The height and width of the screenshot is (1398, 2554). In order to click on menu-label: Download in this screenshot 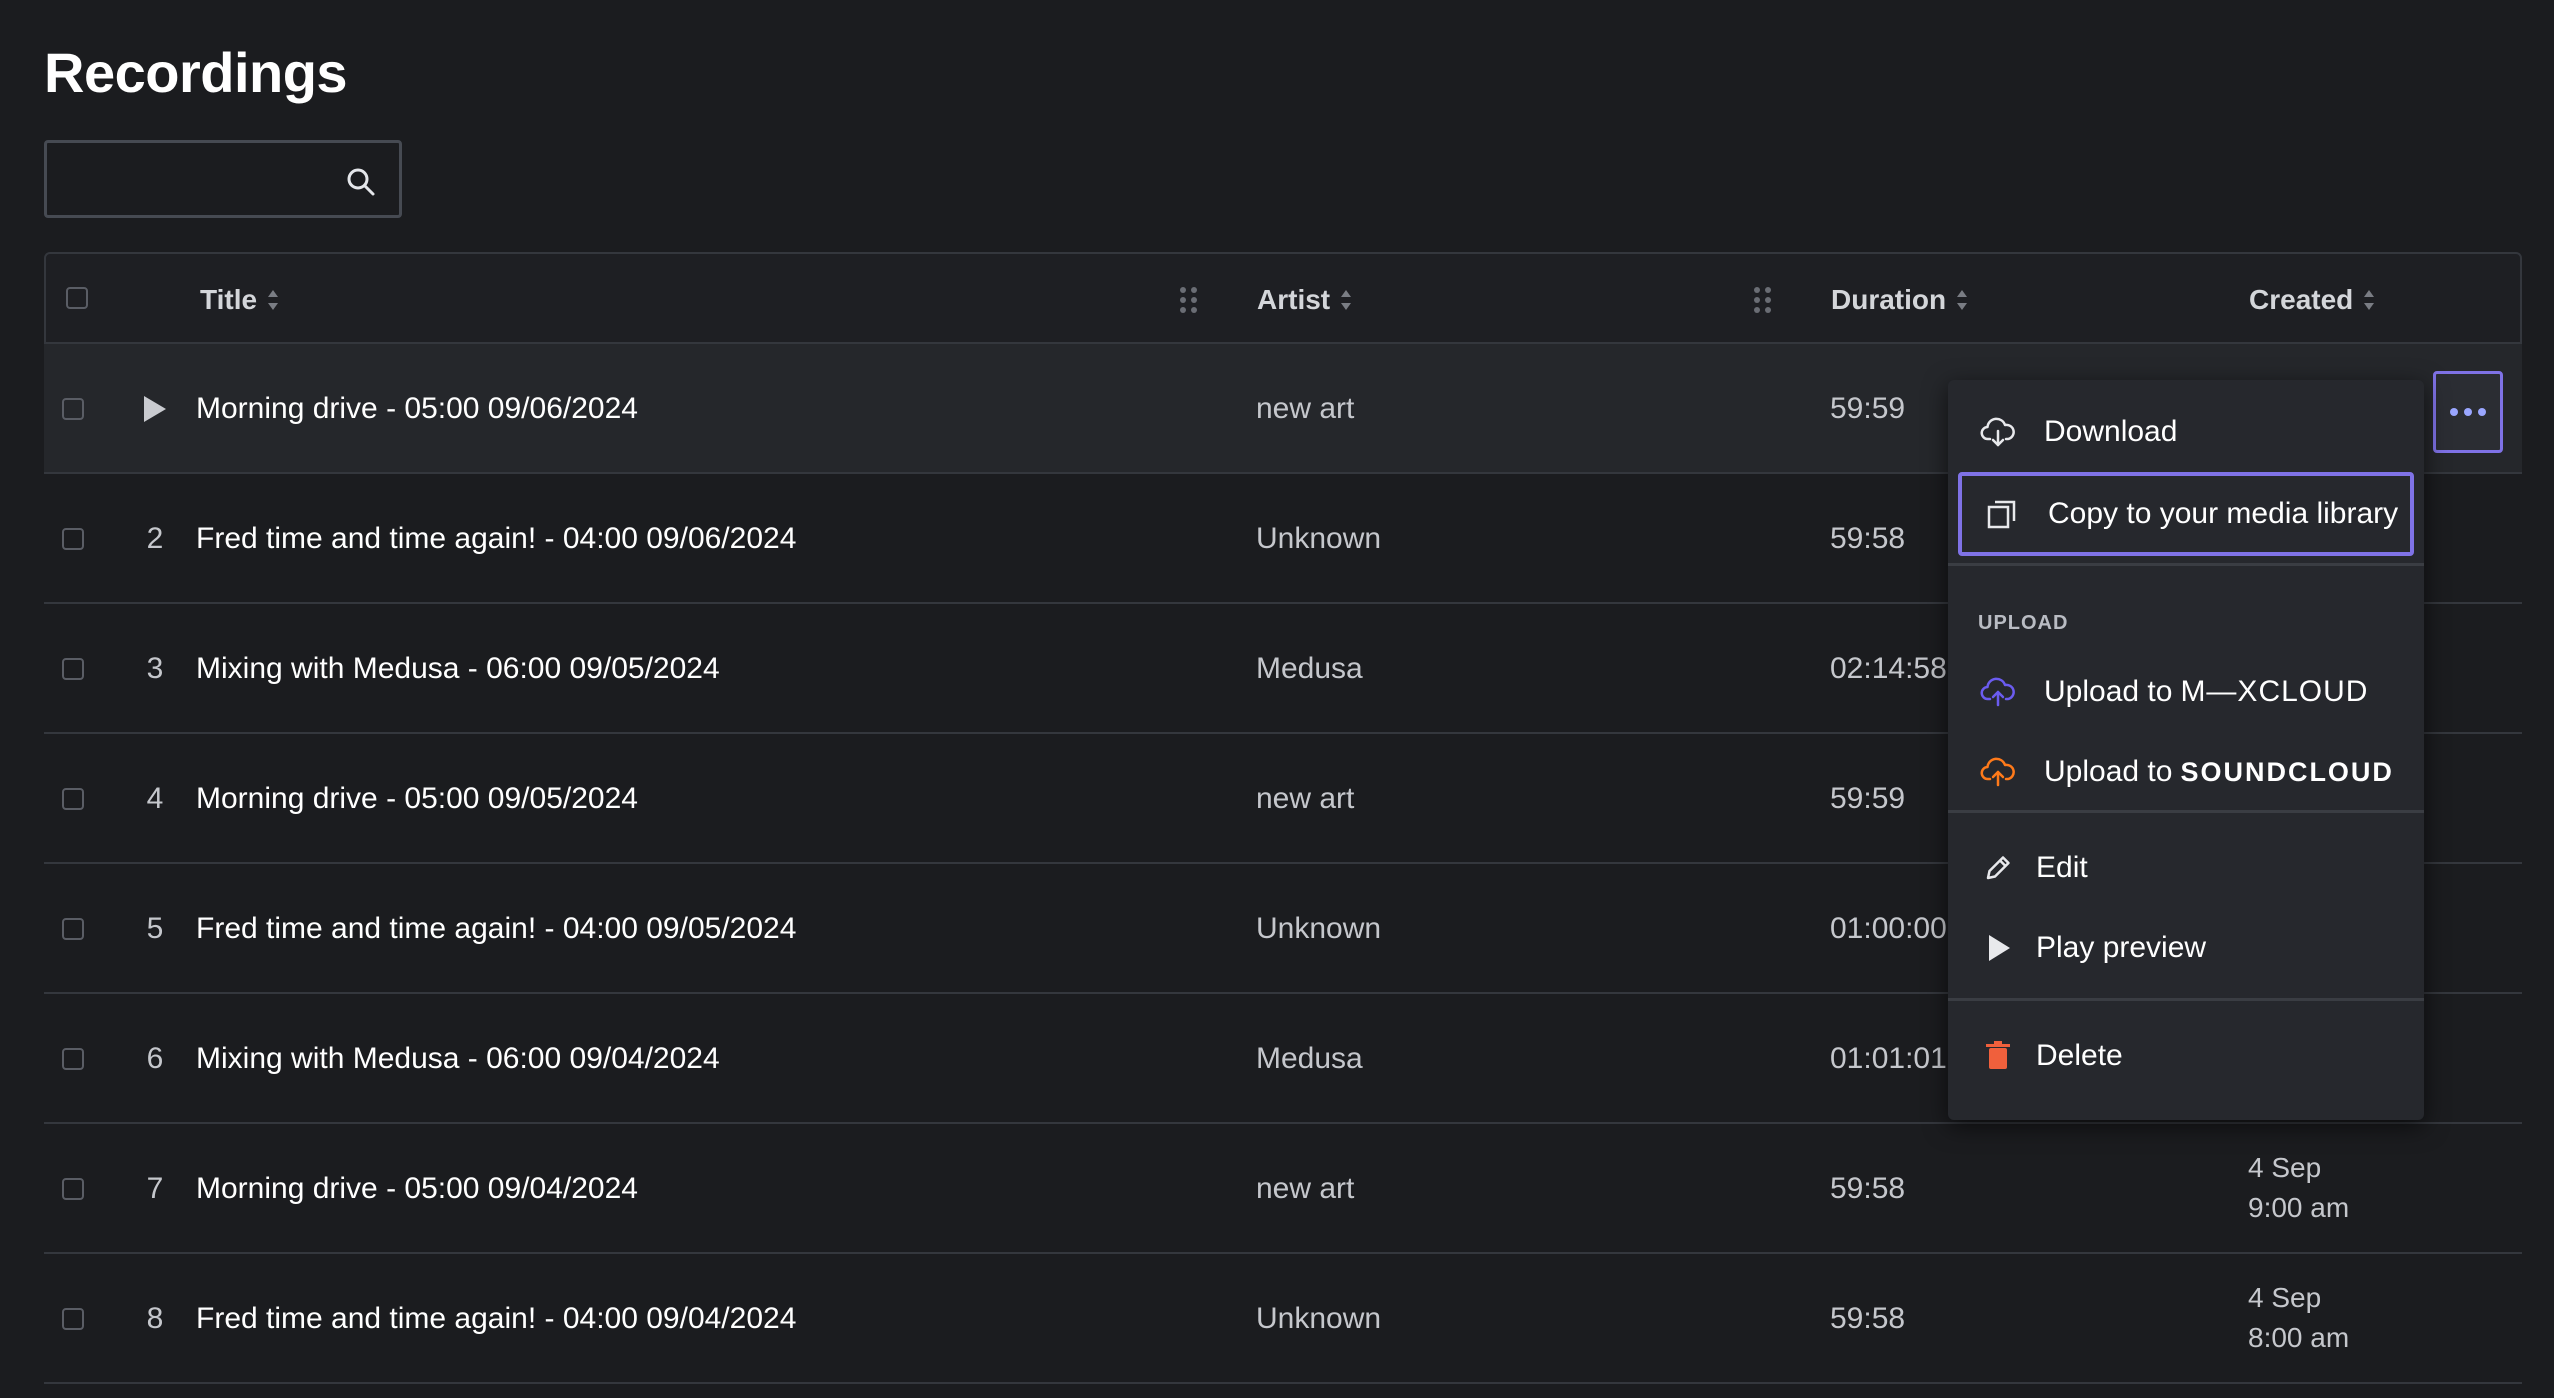, I will do `click(2111, 431)`.